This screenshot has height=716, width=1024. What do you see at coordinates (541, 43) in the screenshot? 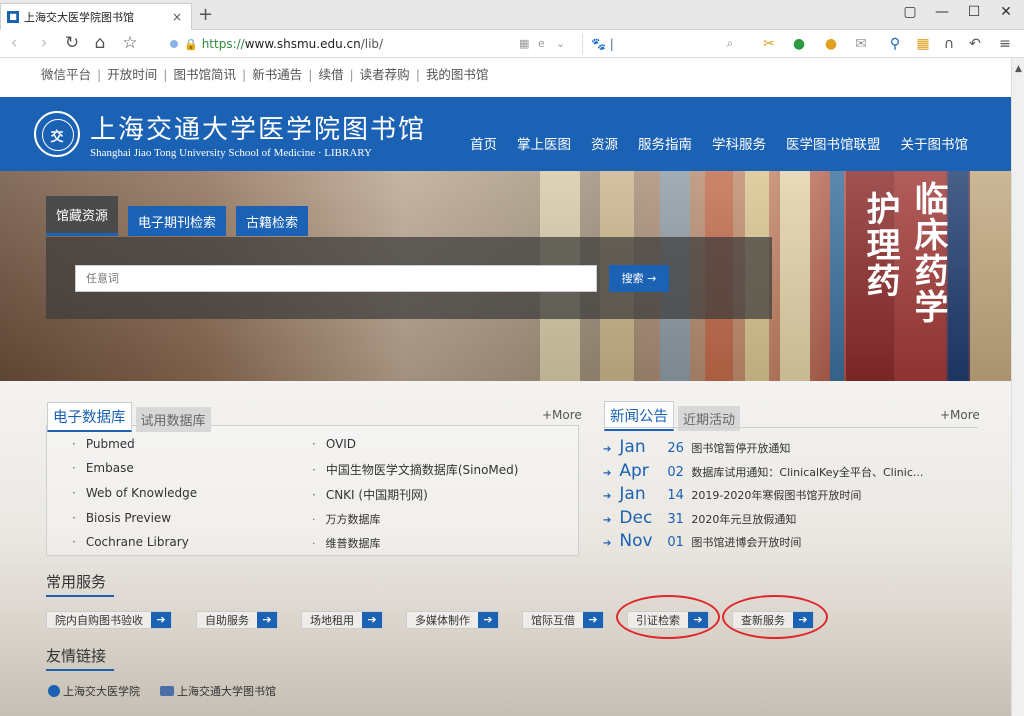
I see `ie-mode-icon: e` at bounding box center [541, 43].